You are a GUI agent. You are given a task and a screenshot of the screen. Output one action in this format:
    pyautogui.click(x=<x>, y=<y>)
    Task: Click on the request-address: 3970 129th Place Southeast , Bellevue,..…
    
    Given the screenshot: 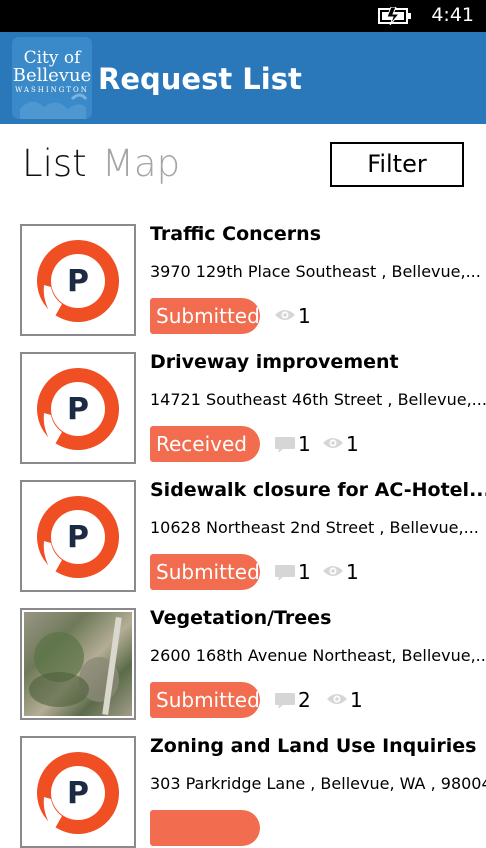 What is the action you would take?
    pyautogui.click(x=315, y=271)
    